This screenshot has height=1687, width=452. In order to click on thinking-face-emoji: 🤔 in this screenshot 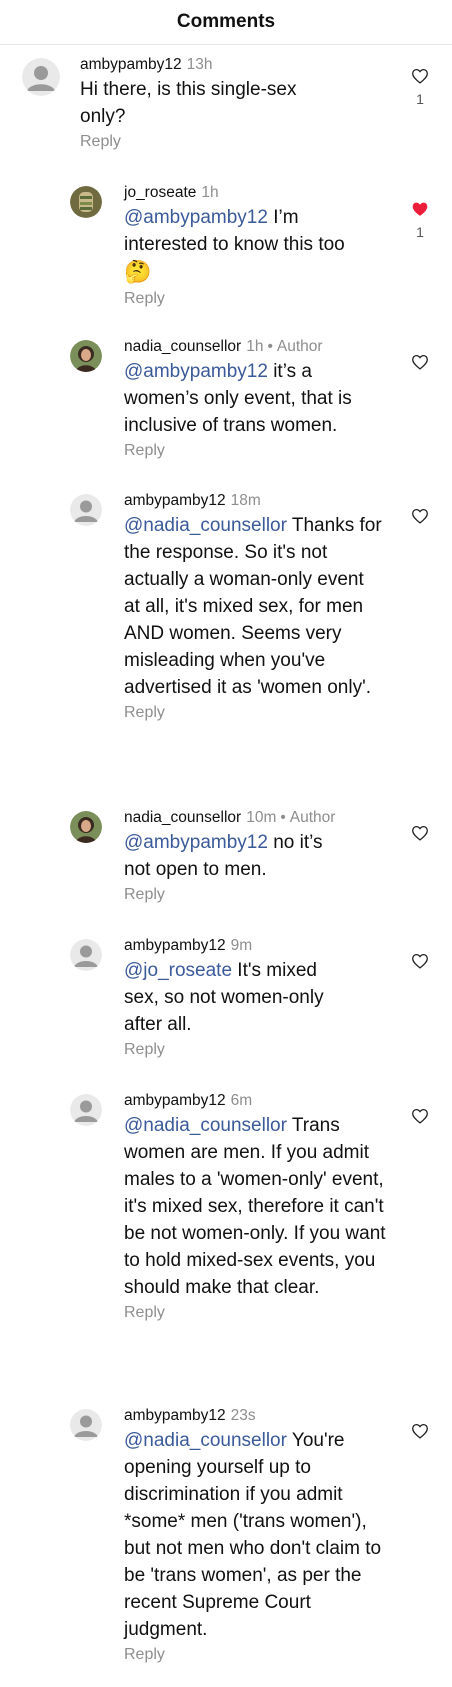, I will do `click(138, 271)`.